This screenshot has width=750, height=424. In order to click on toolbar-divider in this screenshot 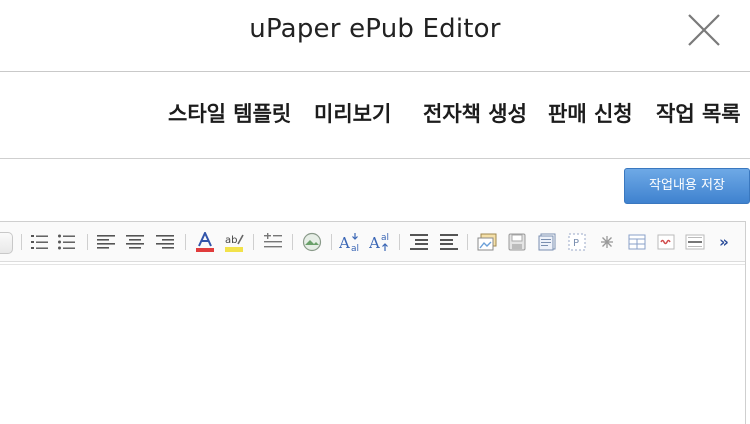, I will do `click(372, 264)`.